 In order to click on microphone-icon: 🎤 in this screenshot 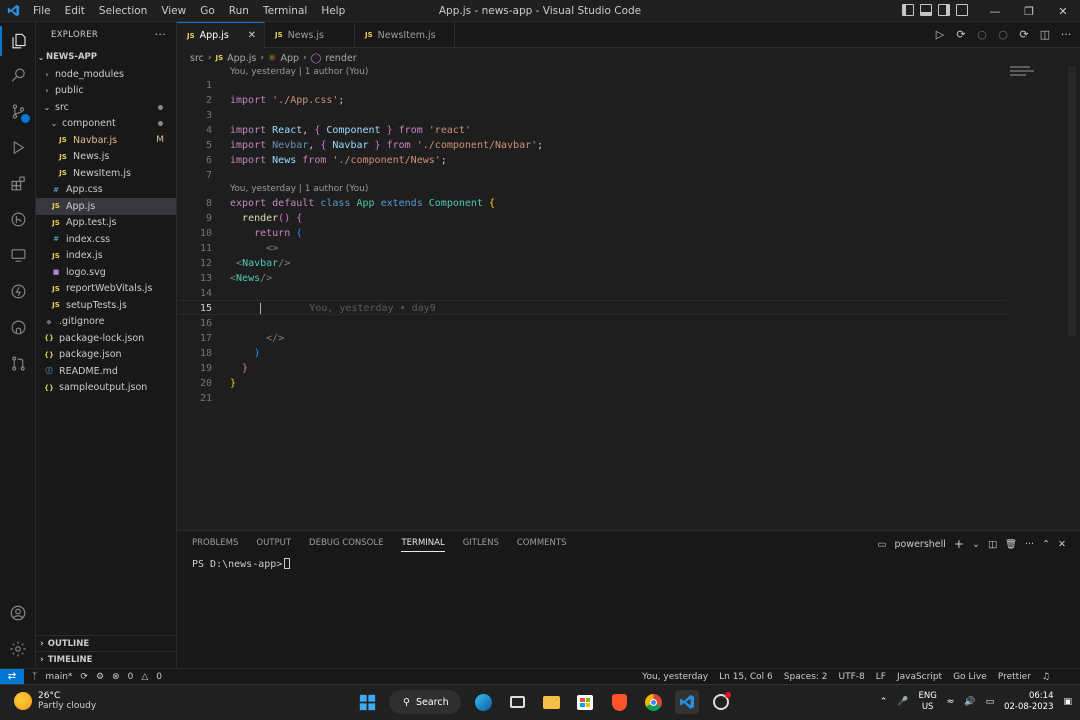, I will do `click(902, 702)`.